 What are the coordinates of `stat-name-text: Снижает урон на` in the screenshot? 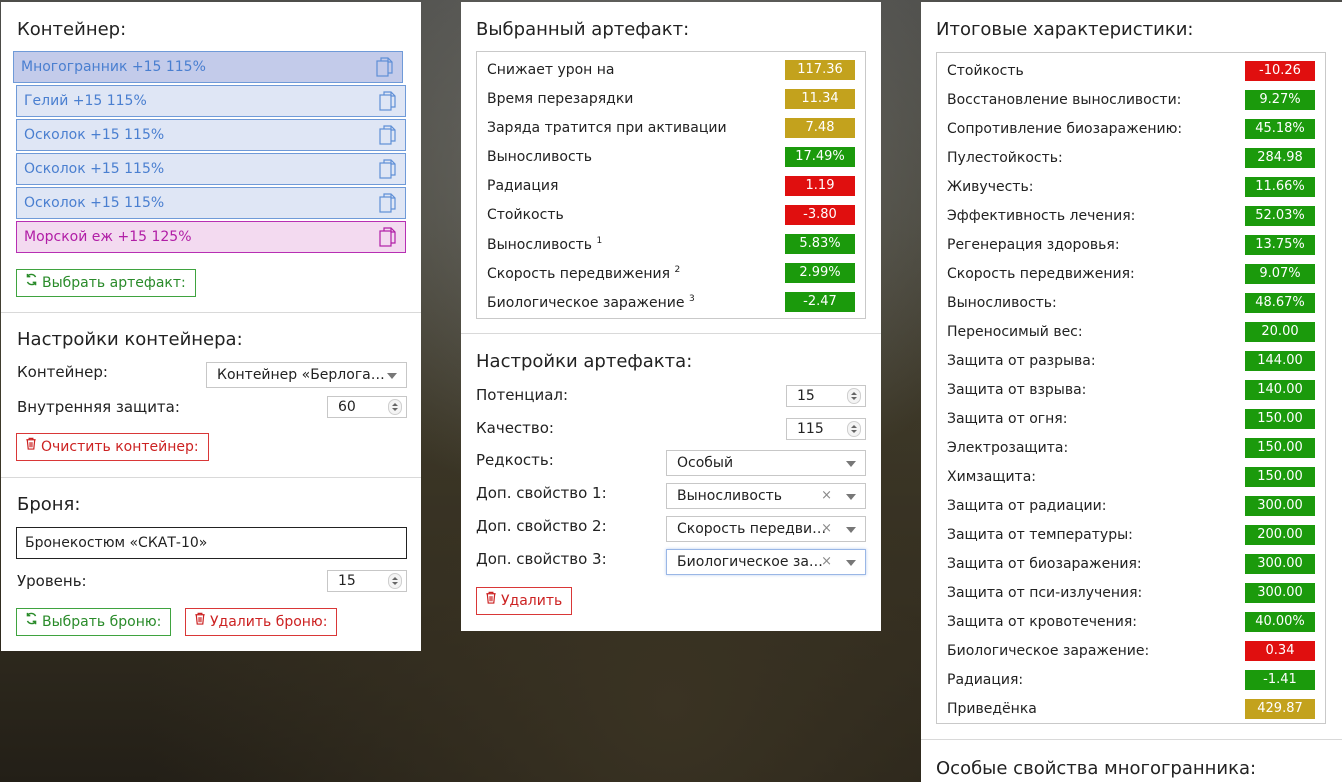 It's located at (551, 70).